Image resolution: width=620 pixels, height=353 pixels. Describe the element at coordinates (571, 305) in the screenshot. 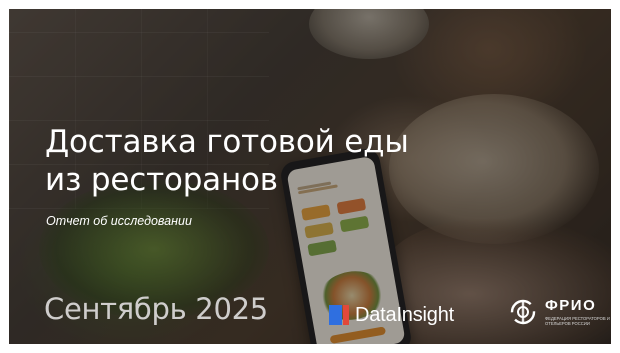

I see `frio-logo-text: ФРИО` at that location.